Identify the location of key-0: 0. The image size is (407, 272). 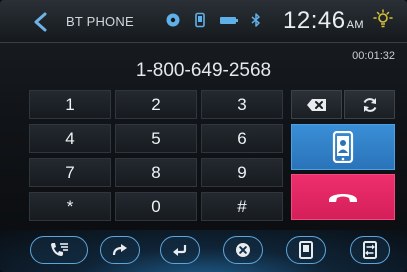
(156, 206).